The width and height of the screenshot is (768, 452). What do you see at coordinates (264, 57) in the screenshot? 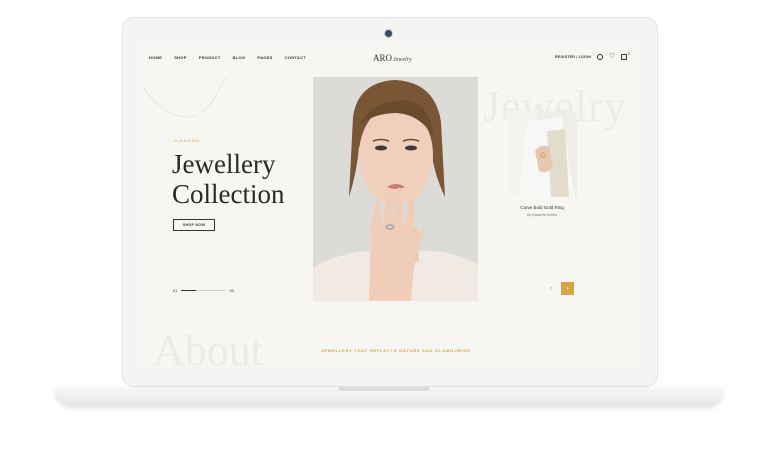
I see `nav-pages: PAGES` at bounding box center [264, 57].